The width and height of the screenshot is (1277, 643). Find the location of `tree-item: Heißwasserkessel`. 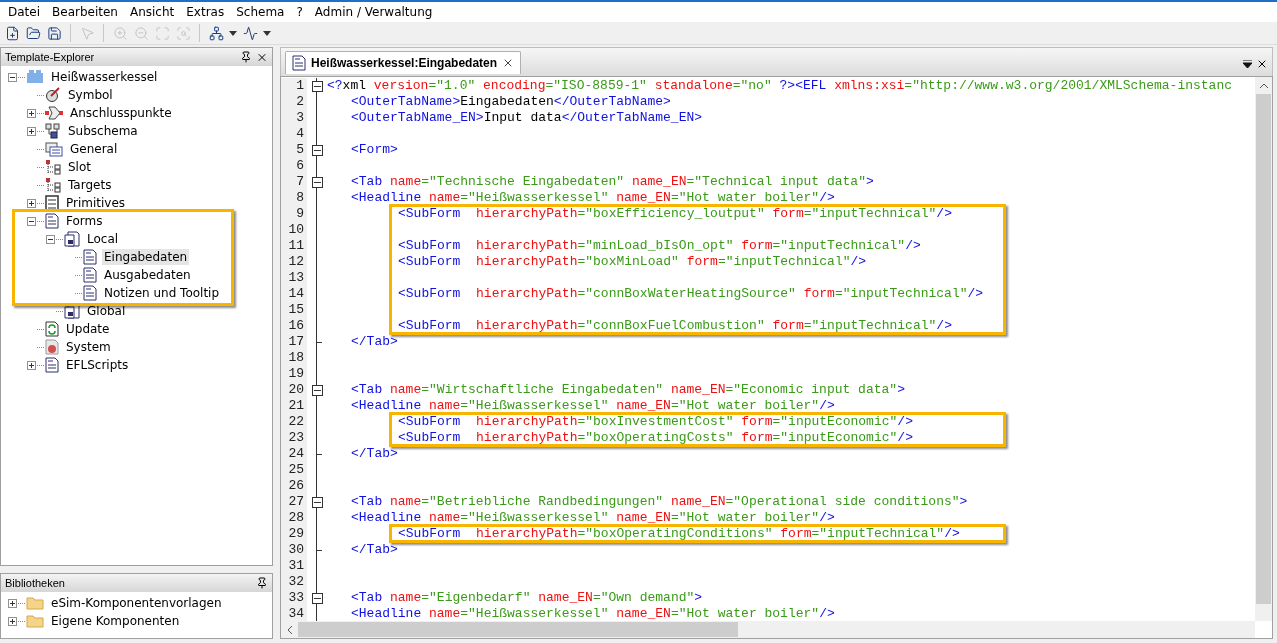

tree-item: Heißwasserkessel is located at coordinates (104, 77).